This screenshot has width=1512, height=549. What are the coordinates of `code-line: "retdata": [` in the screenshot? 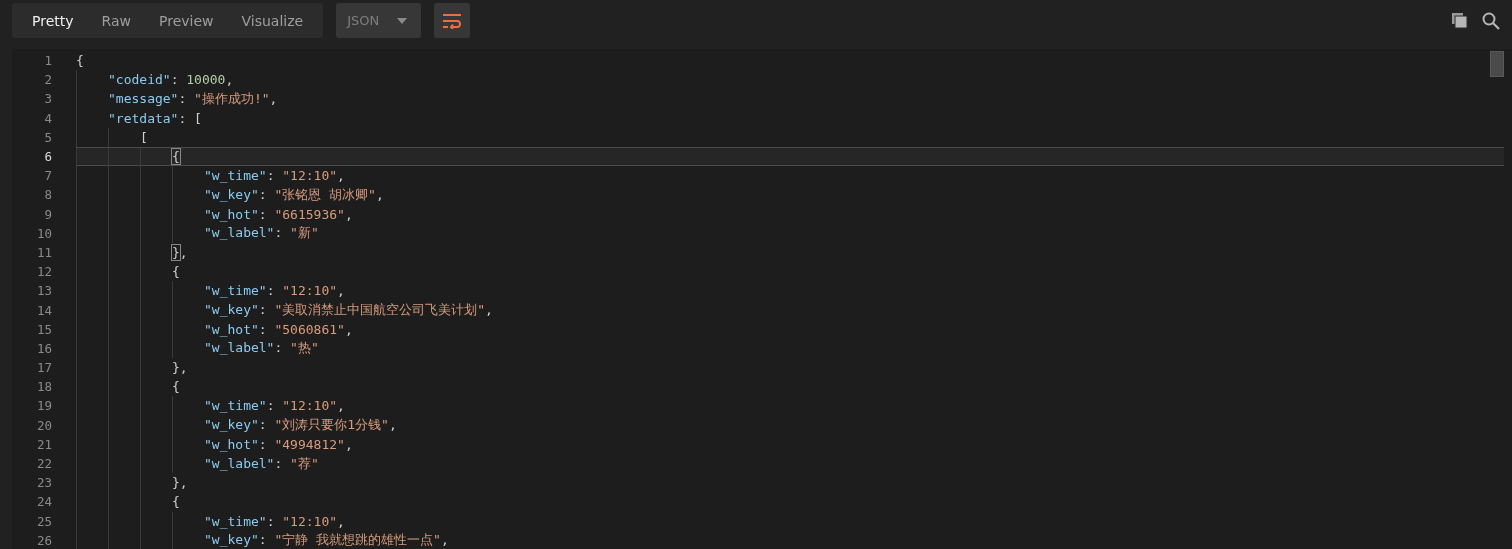 It's located at (155, 118).